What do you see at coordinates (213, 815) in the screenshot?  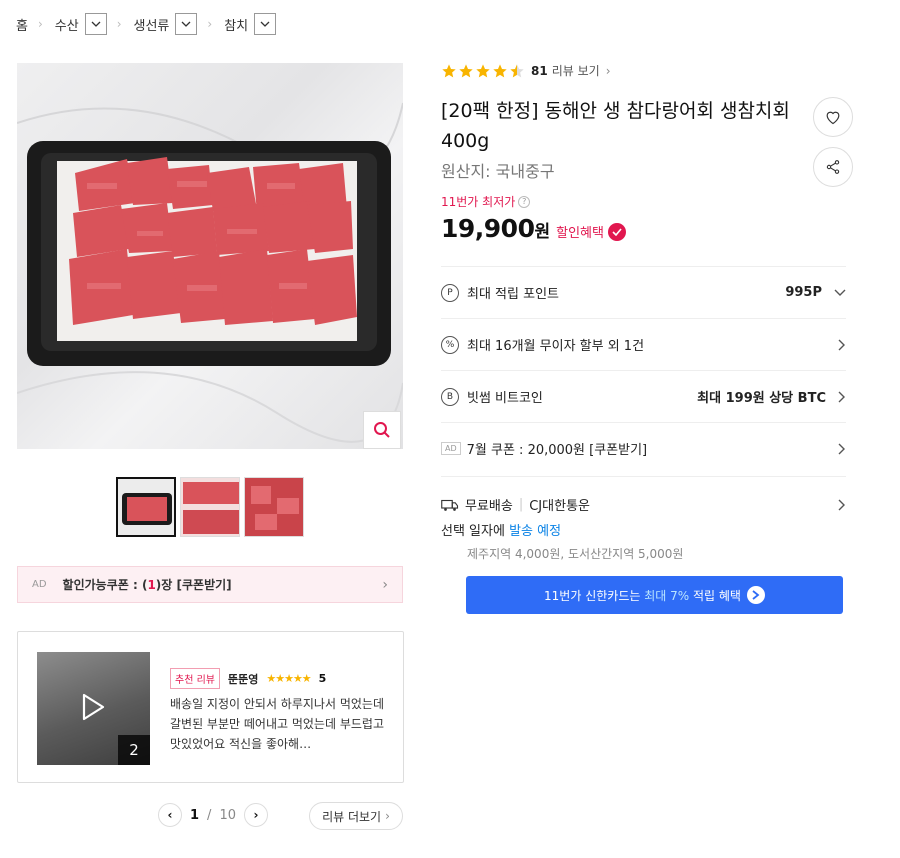 I see `review-pager: ‹ 1 / 10 ›` at bounding box center [213, 815].